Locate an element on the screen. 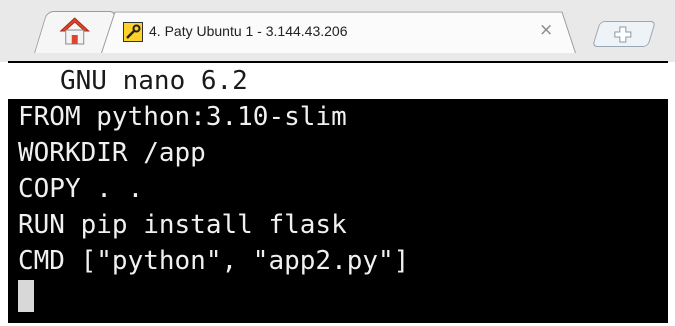 The height and width of the screenshot is (326, 675). plus-icon is located at coordinates (623, 34).